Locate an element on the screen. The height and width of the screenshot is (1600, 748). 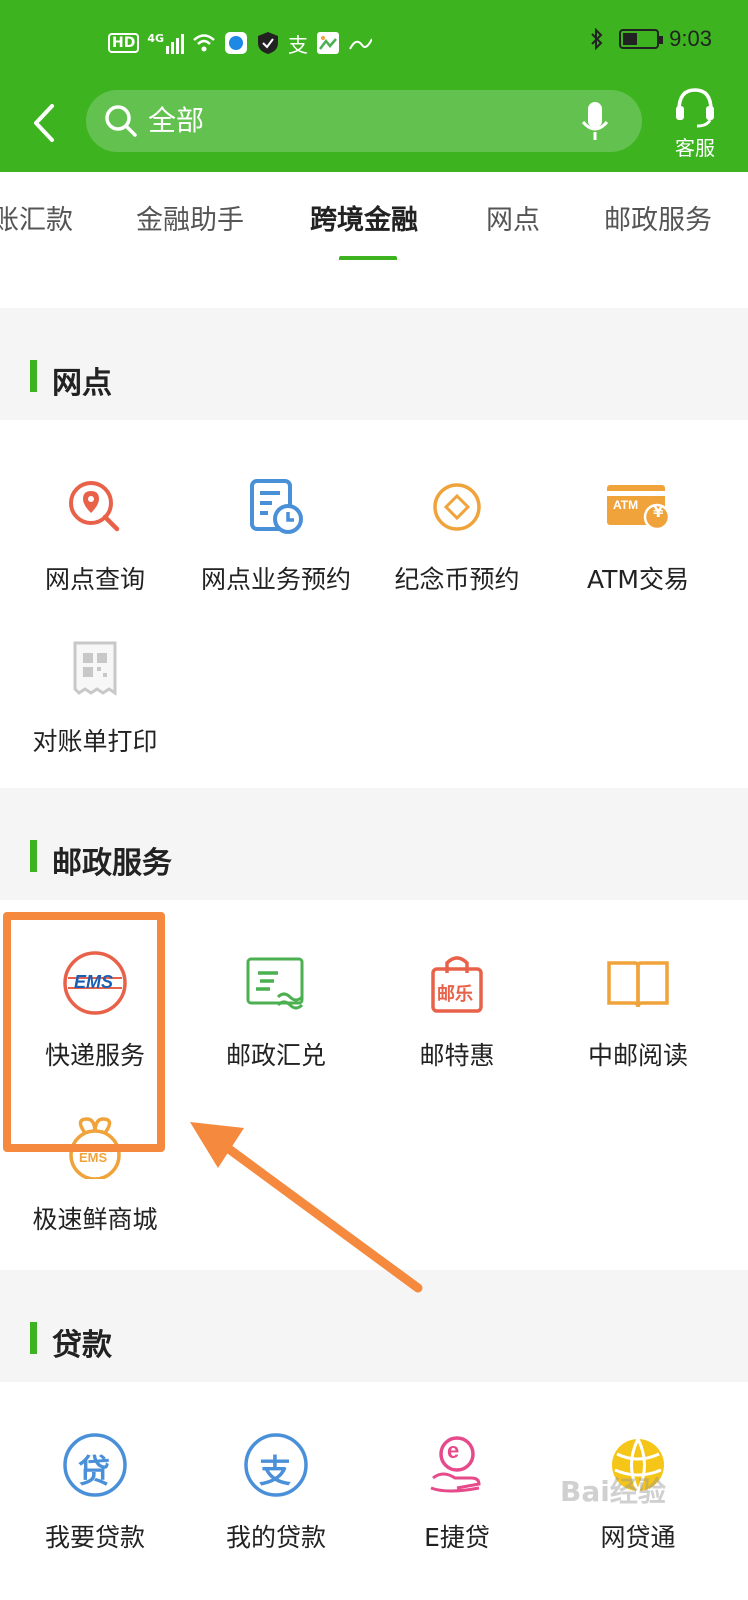
image-app-icon is located at coordinates (328, 43).